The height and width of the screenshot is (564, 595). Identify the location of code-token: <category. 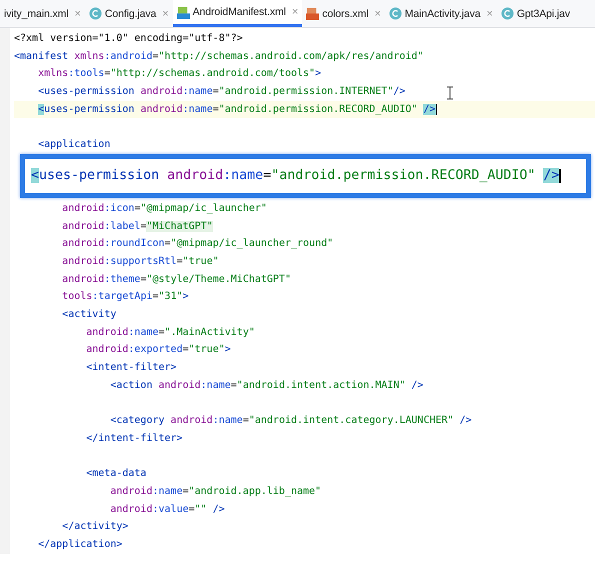
(138, 420).